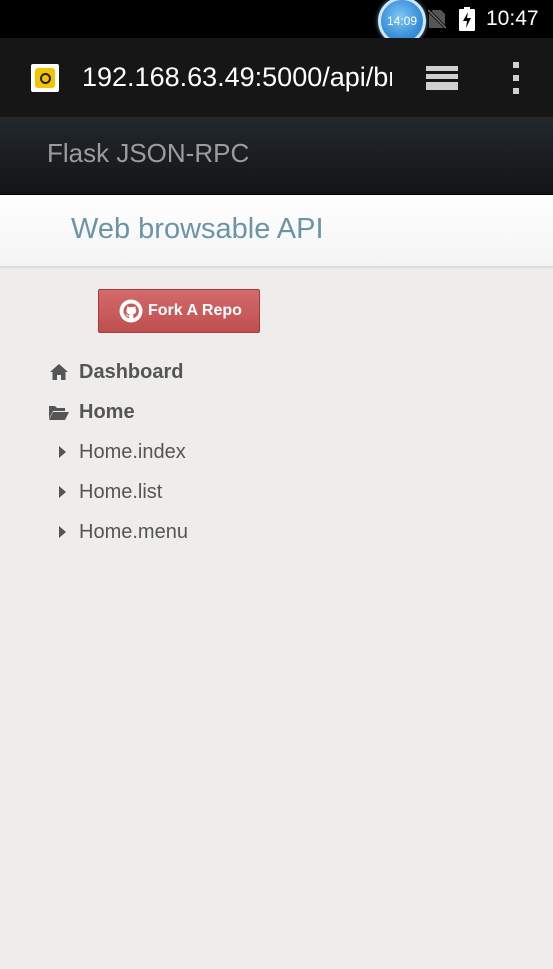  What do you see at coordinates (148, 153) in the screenshot?
I see `brand-link: Flask JSON-RPC` at bounding box center [148, 153].